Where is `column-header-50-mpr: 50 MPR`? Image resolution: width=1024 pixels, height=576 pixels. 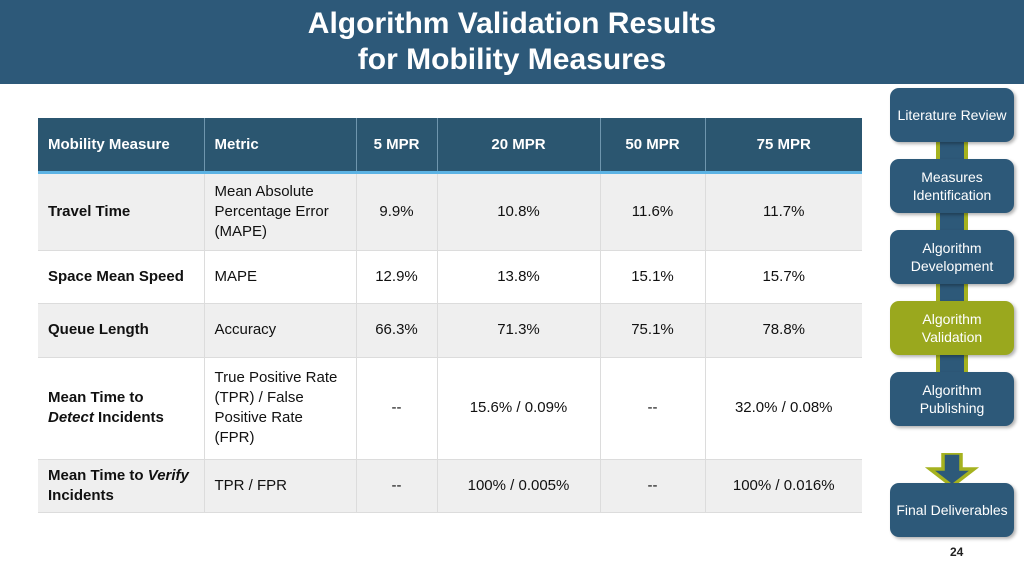 column-header-50-mpr: 50 MPR is located at coordinates (653, 146).